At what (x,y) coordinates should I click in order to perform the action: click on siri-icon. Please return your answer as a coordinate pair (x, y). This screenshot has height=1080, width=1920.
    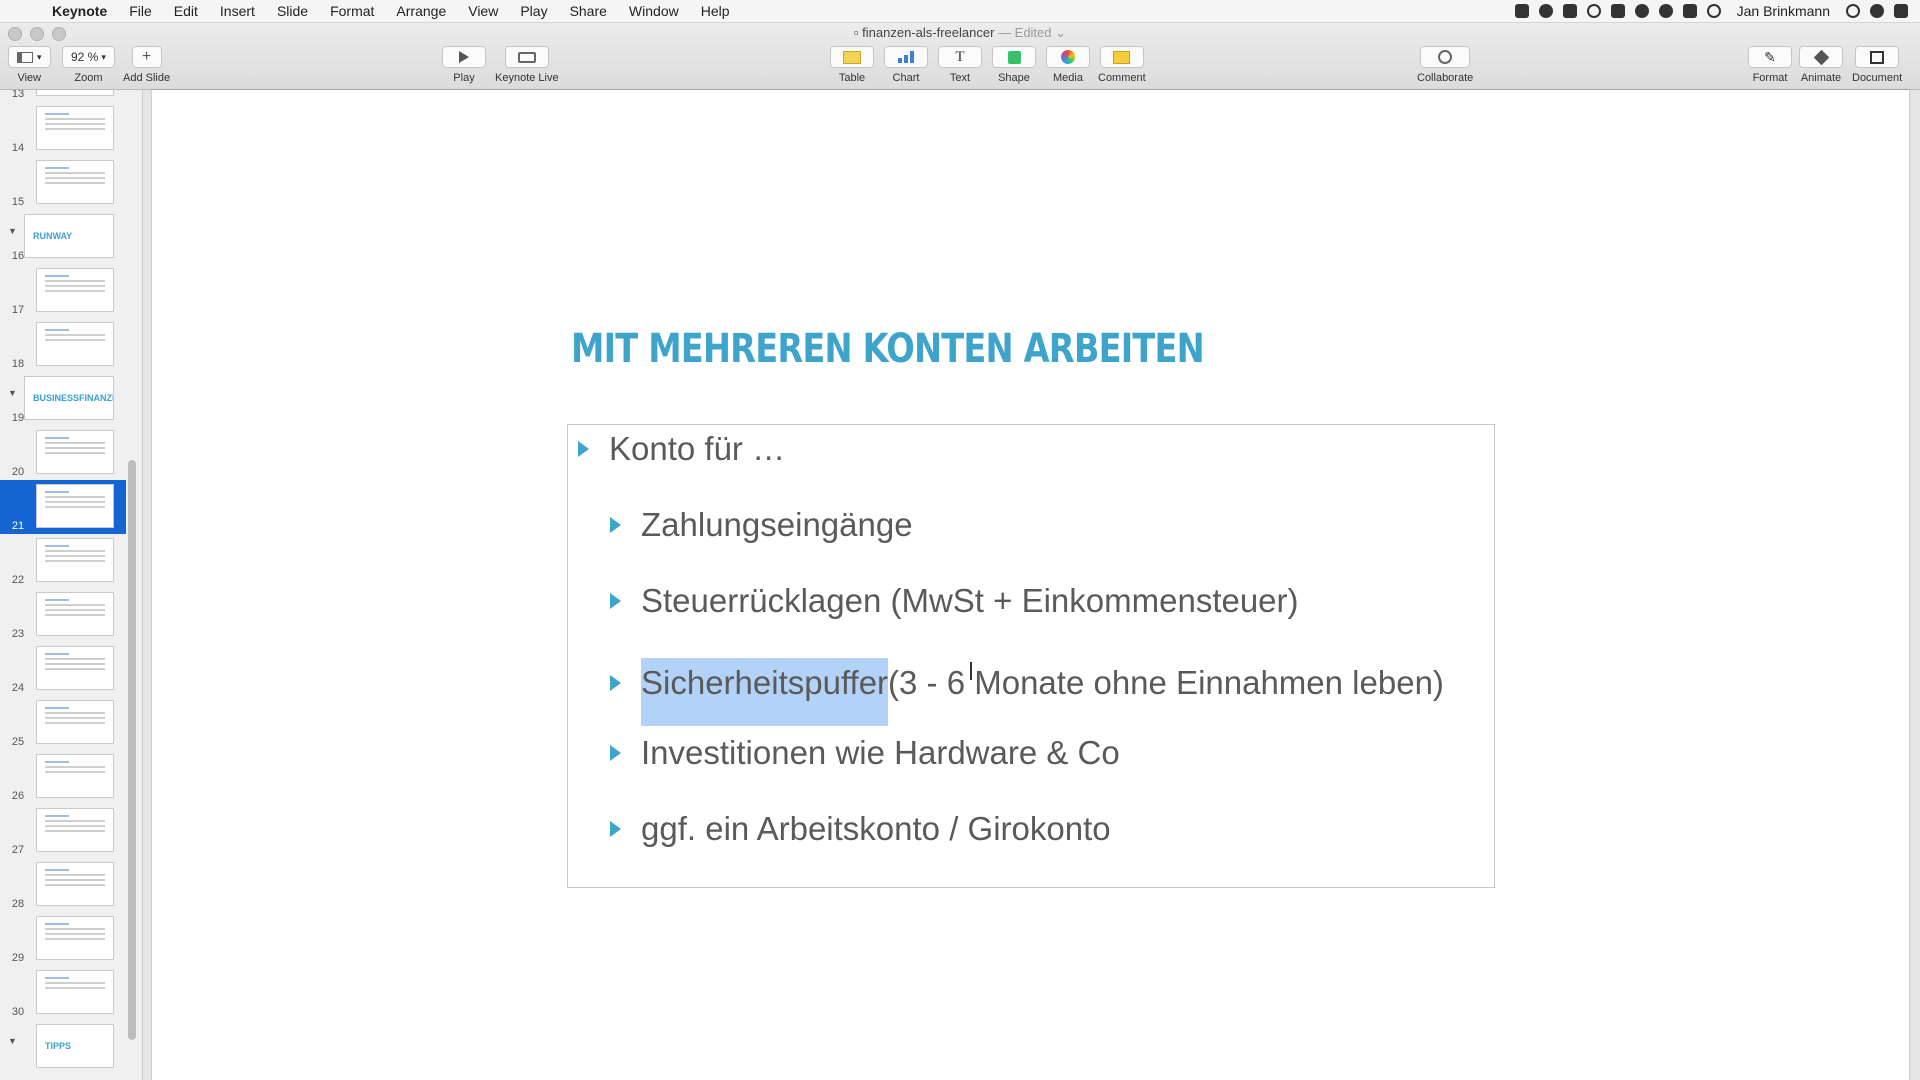
    Looking at the image, I should click on (1877, 11).